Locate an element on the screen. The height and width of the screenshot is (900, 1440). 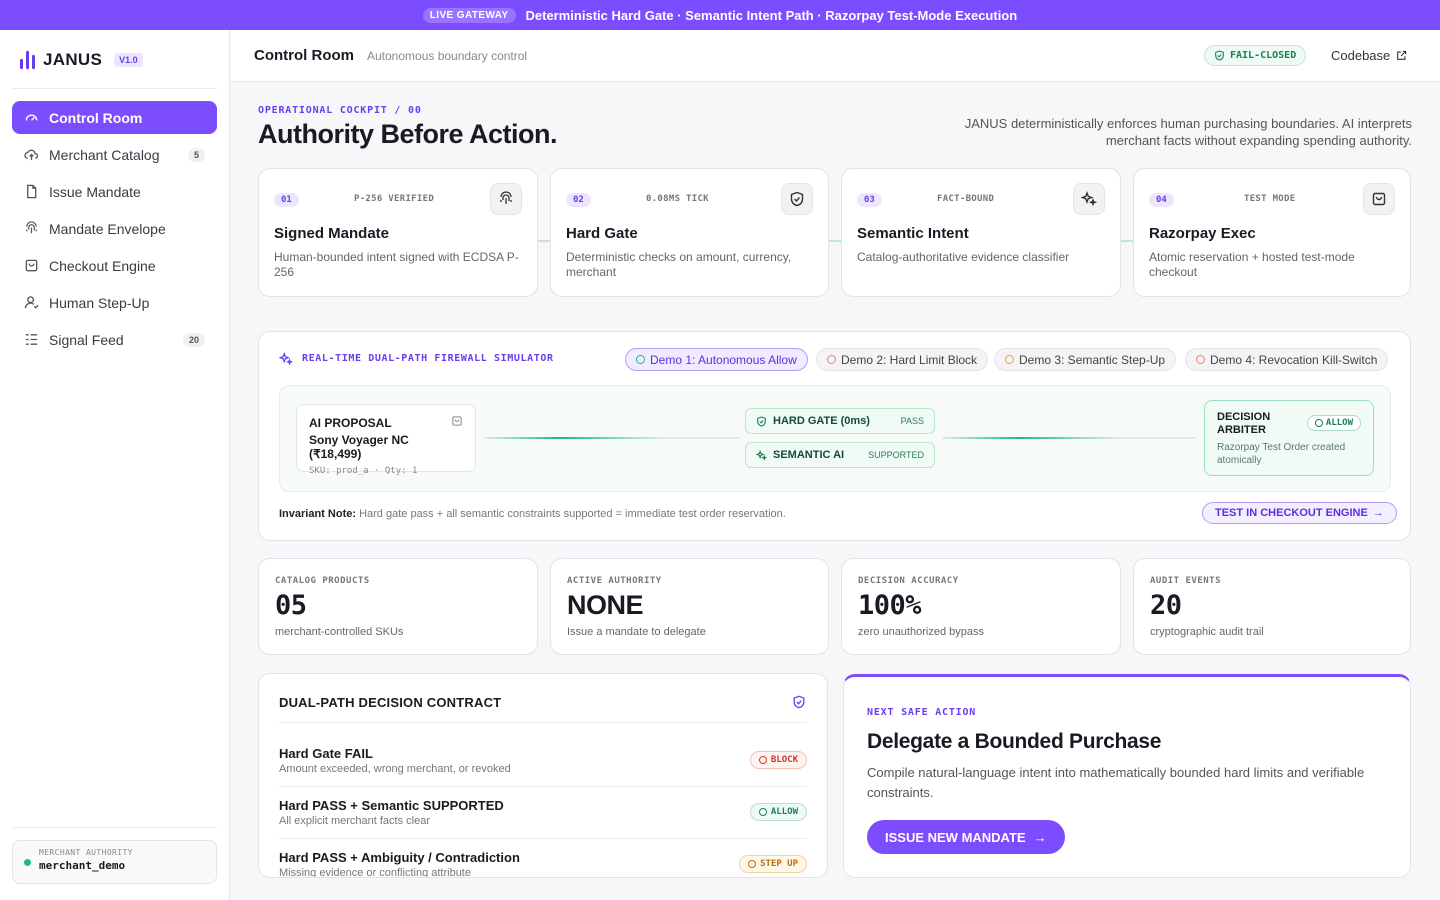
step-tag: P-256 VERIFIED is located at coordinates (394, 199).